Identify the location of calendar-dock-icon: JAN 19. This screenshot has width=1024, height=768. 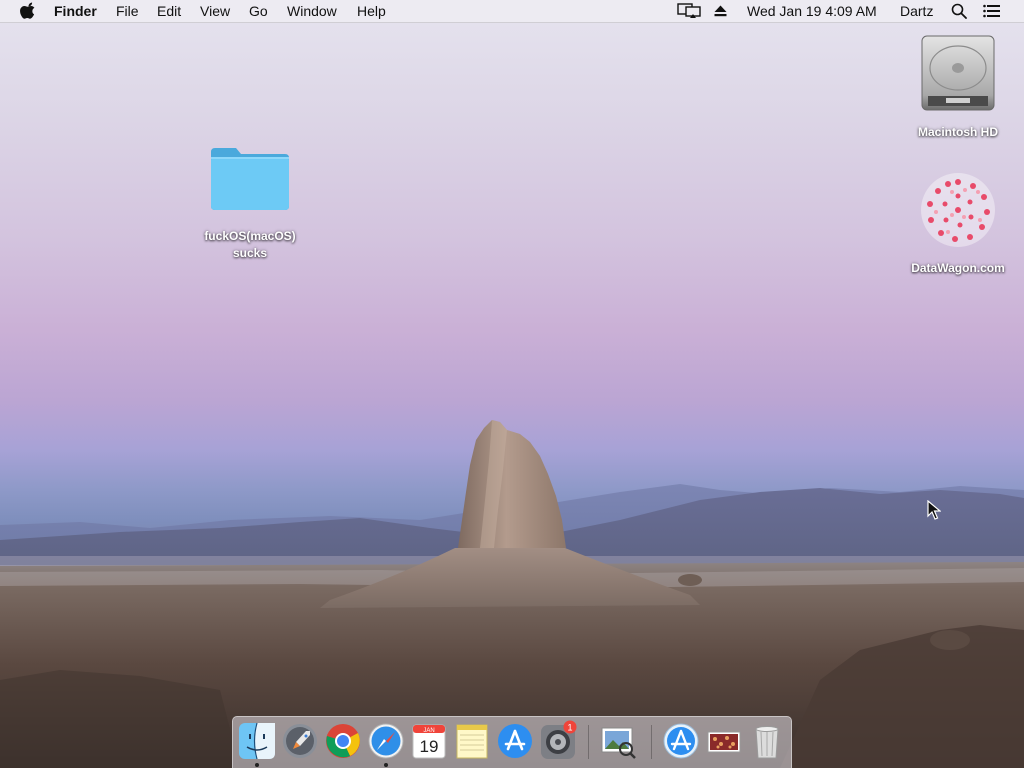
(429, 741).